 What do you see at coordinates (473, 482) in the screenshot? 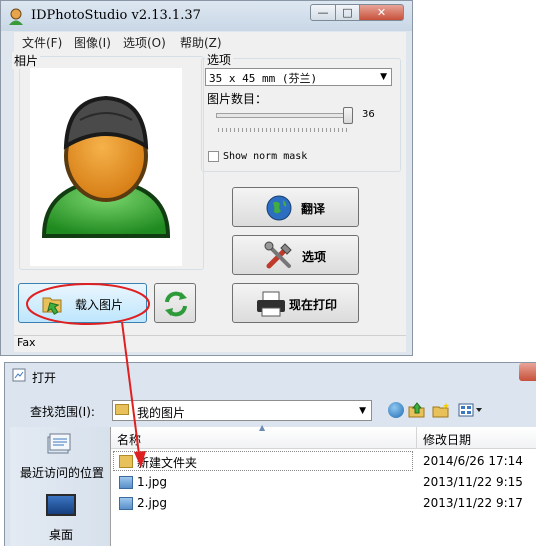
I see `file-date: 2013/11/22 9:15` at bounding box center [473, 482].